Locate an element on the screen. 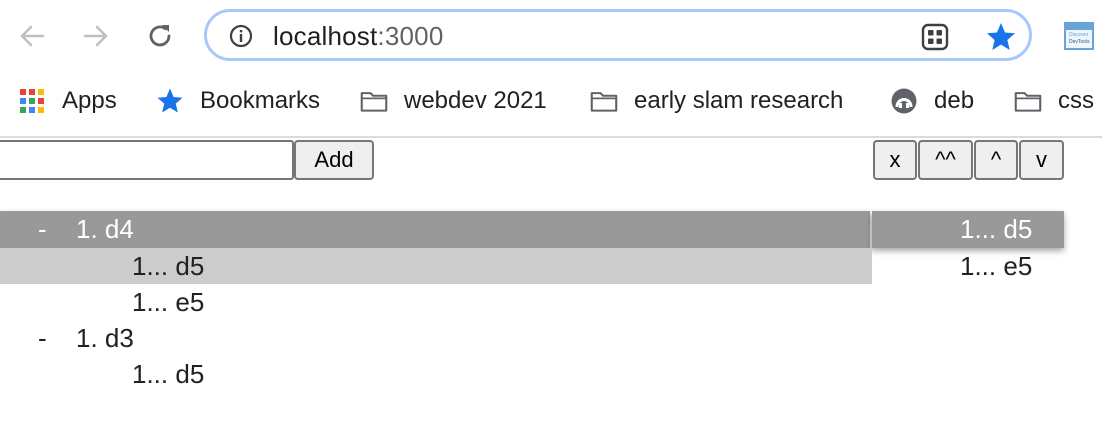  extension-text-top: Discover is located at coordinates (1079, 35).